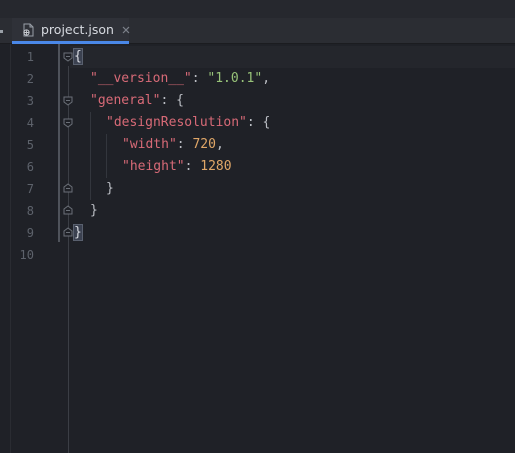 Image resolution: width=515 pixels, height=453 pixels. What do you see at coordinates (257, 31) in the screenshot?
I see `tab-bar: project.json` at bounding box center [257, 31].